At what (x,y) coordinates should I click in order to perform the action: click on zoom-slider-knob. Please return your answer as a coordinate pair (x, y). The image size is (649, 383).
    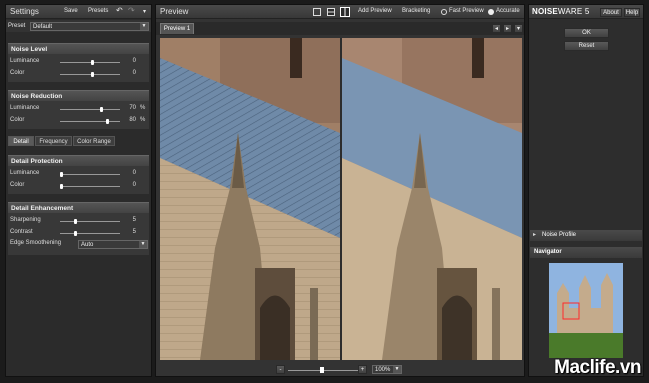
    Looking at the image, I should click on (322, 370).